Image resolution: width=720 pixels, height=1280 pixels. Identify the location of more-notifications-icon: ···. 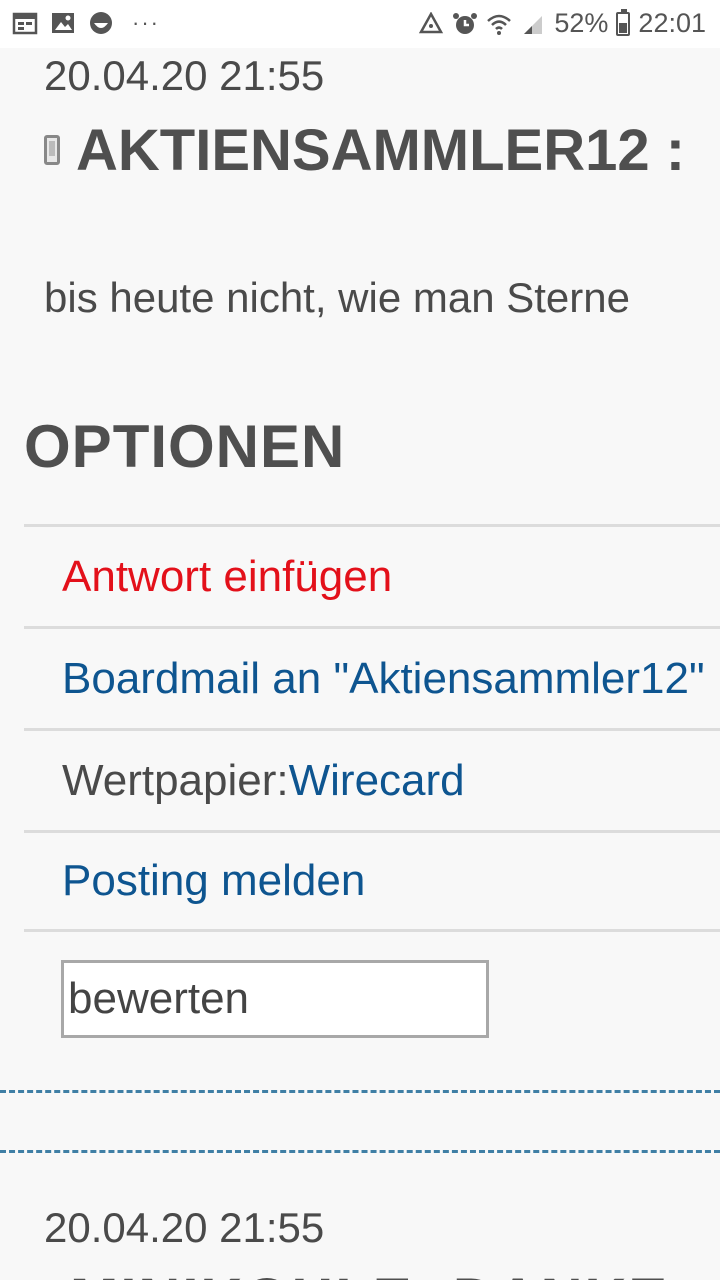
(146, 22).